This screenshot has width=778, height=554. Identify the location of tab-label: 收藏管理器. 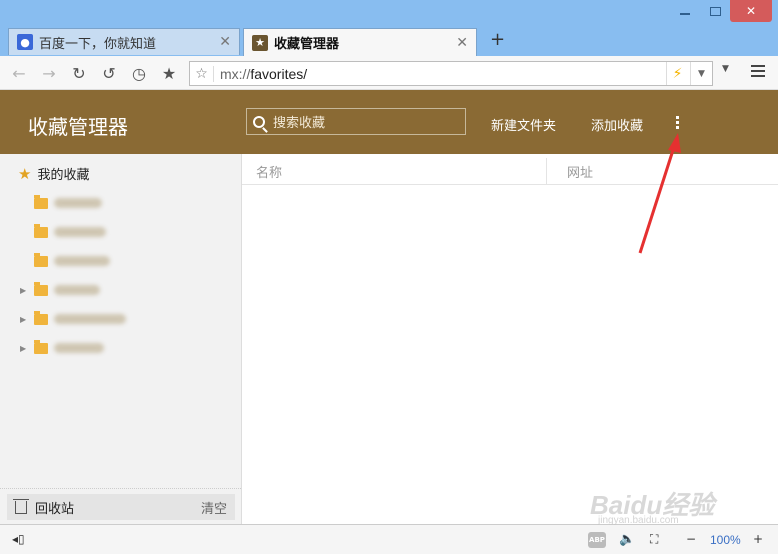
(307, 44).